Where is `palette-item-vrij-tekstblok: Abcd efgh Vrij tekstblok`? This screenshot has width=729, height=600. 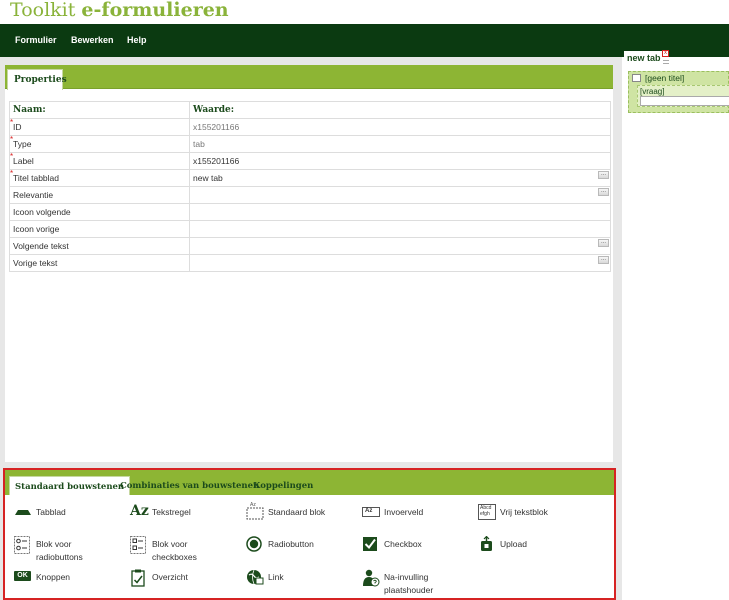 palette-item-vrij-tekstblok: Abcd efgh Vrij tekstblok is located at coordinates (533, 517).